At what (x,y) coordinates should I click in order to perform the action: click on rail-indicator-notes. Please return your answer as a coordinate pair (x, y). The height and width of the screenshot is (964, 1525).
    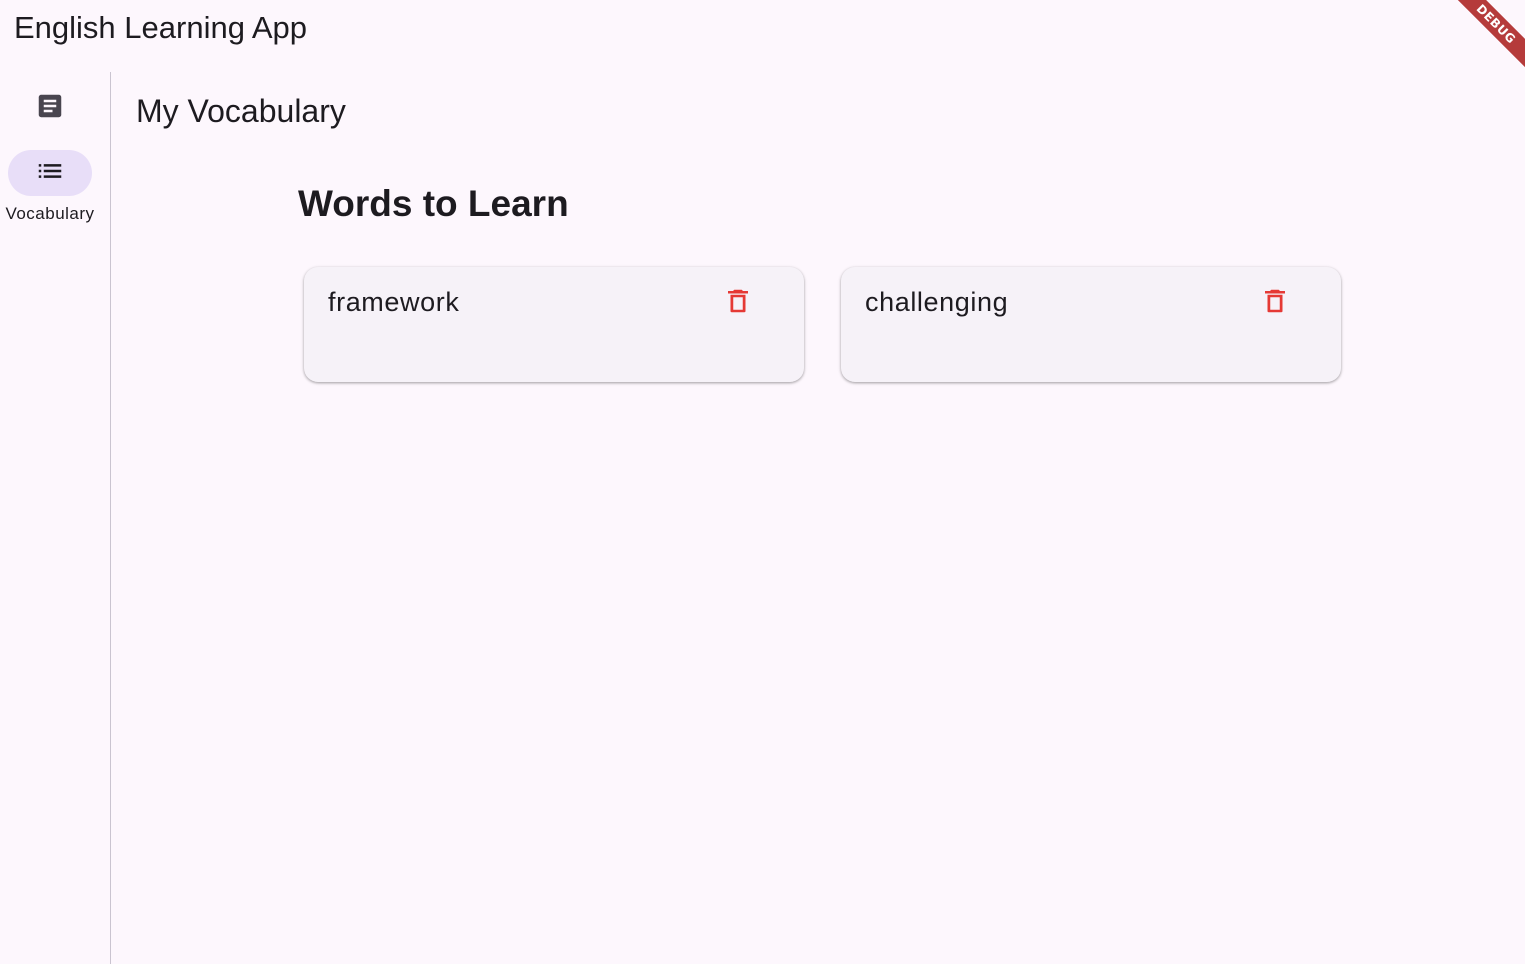
    Looking at the image, I should click on (50, 108).